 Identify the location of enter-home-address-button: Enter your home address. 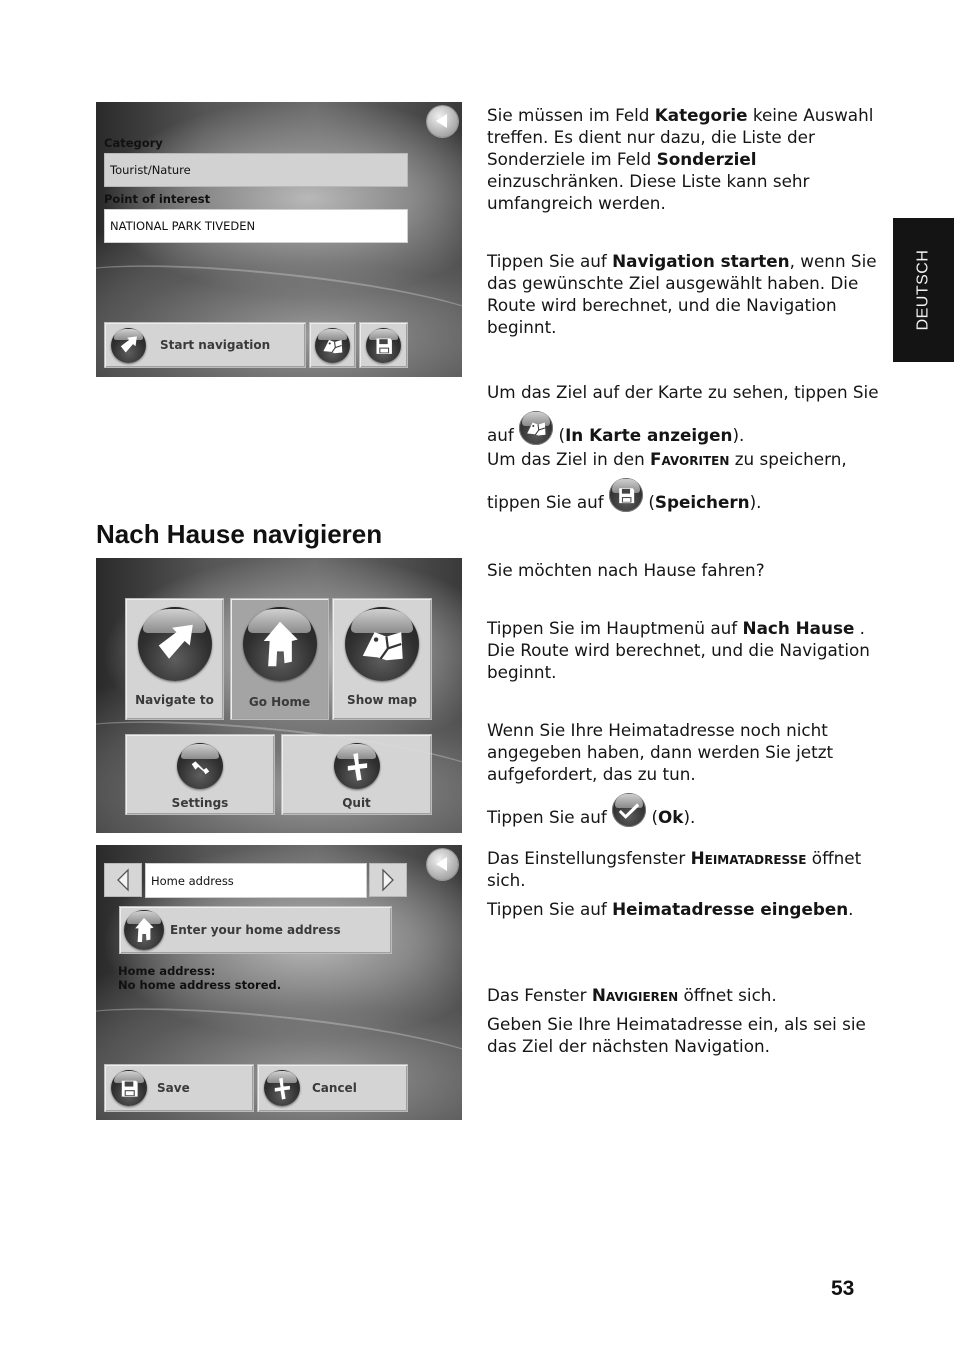
(255, 930).